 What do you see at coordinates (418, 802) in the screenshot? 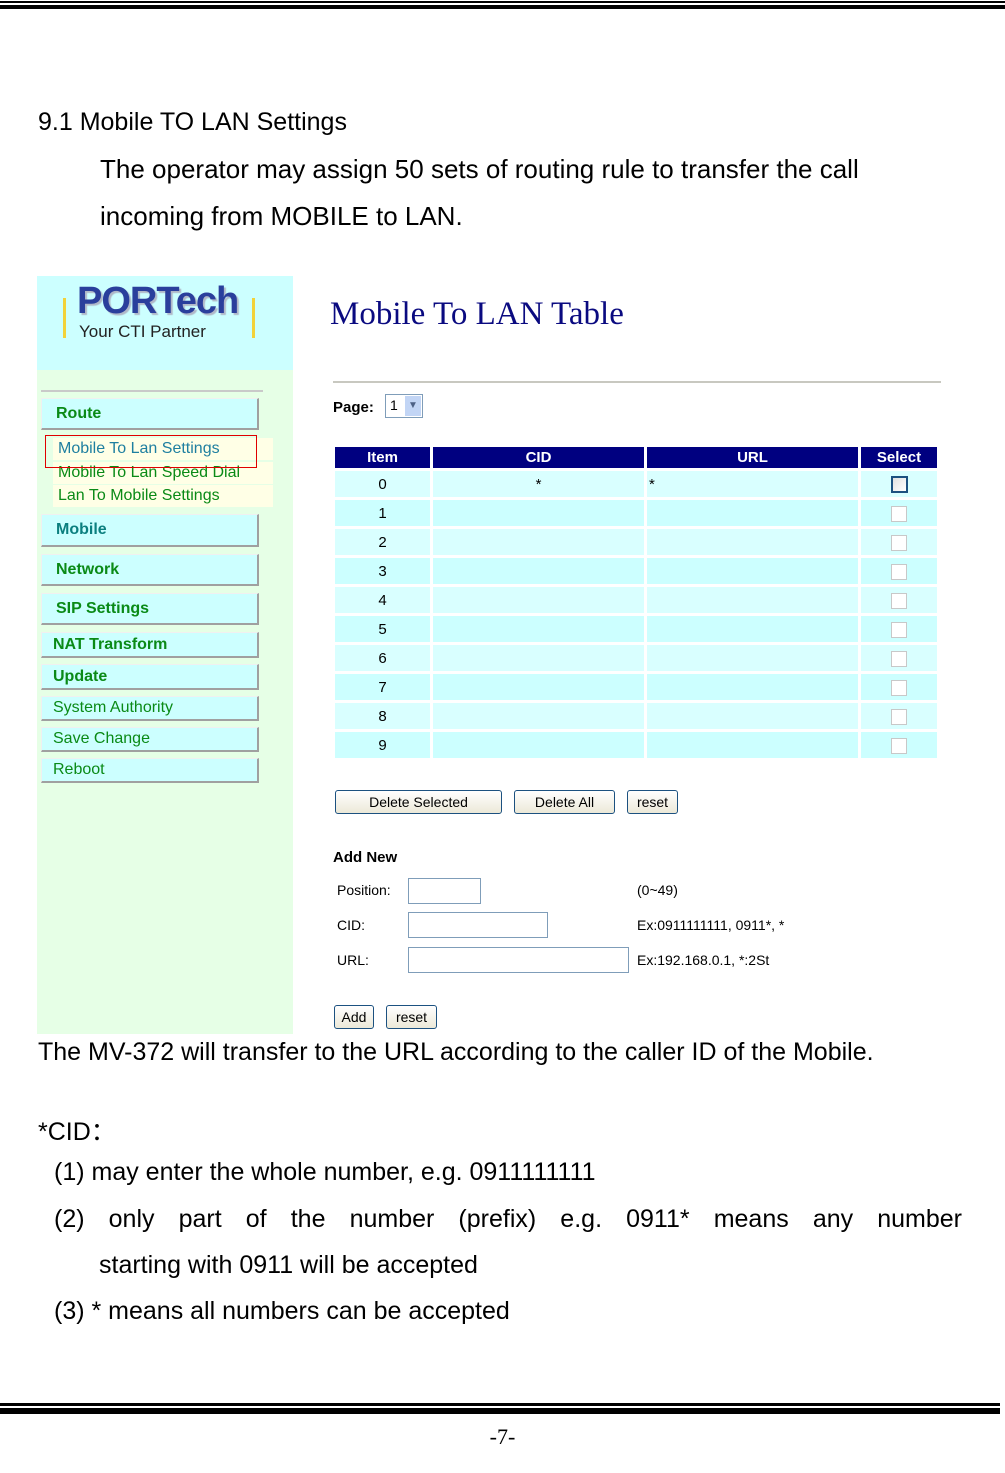
I see `delete-selected-button: Delete Selected` at bounding box center [418, 802].